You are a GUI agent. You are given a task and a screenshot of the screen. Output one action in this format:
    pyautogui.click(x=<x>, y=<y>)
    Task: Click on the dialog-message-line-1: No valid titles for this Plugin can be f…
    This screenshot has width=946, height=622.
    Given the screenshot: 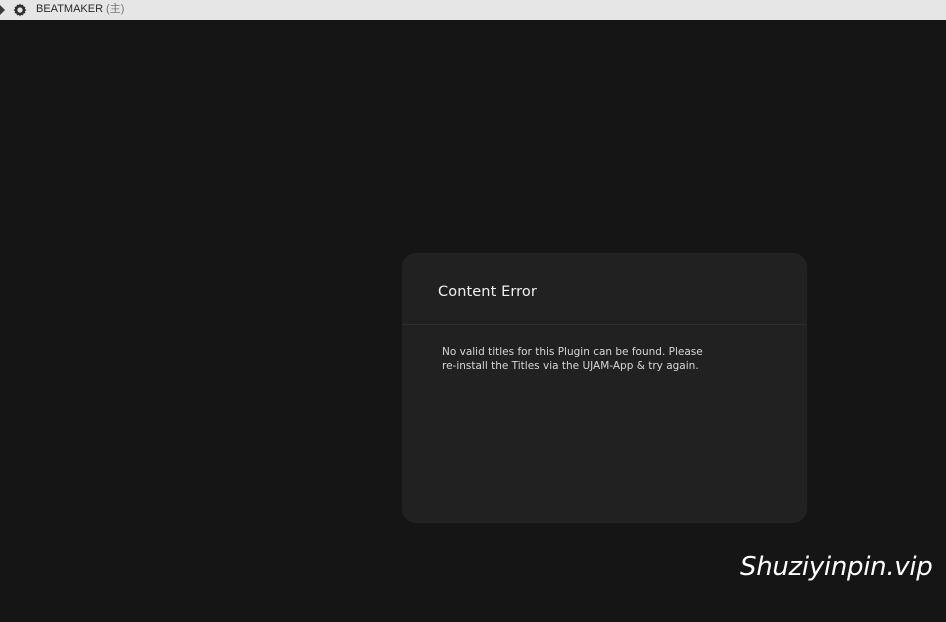 What is the action you would take?
    pyautogui.click(x=572, y=352)
    